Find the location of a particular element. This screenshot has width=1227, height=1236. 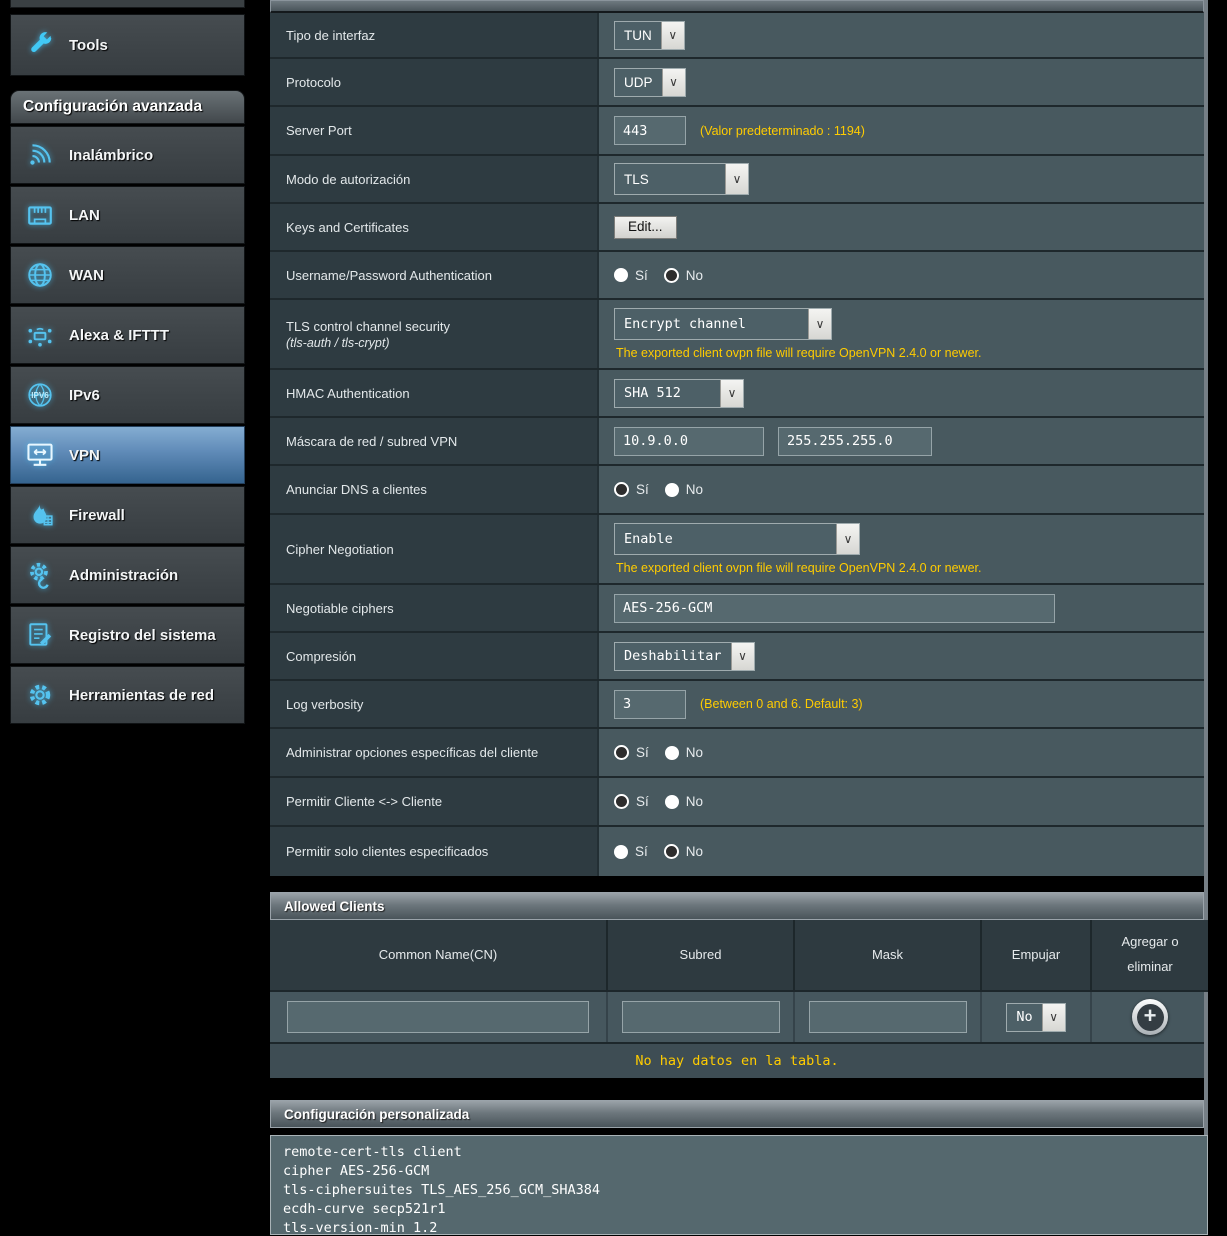

auth-mode-select: TLS ∨ is located at coordinates (681, 179).